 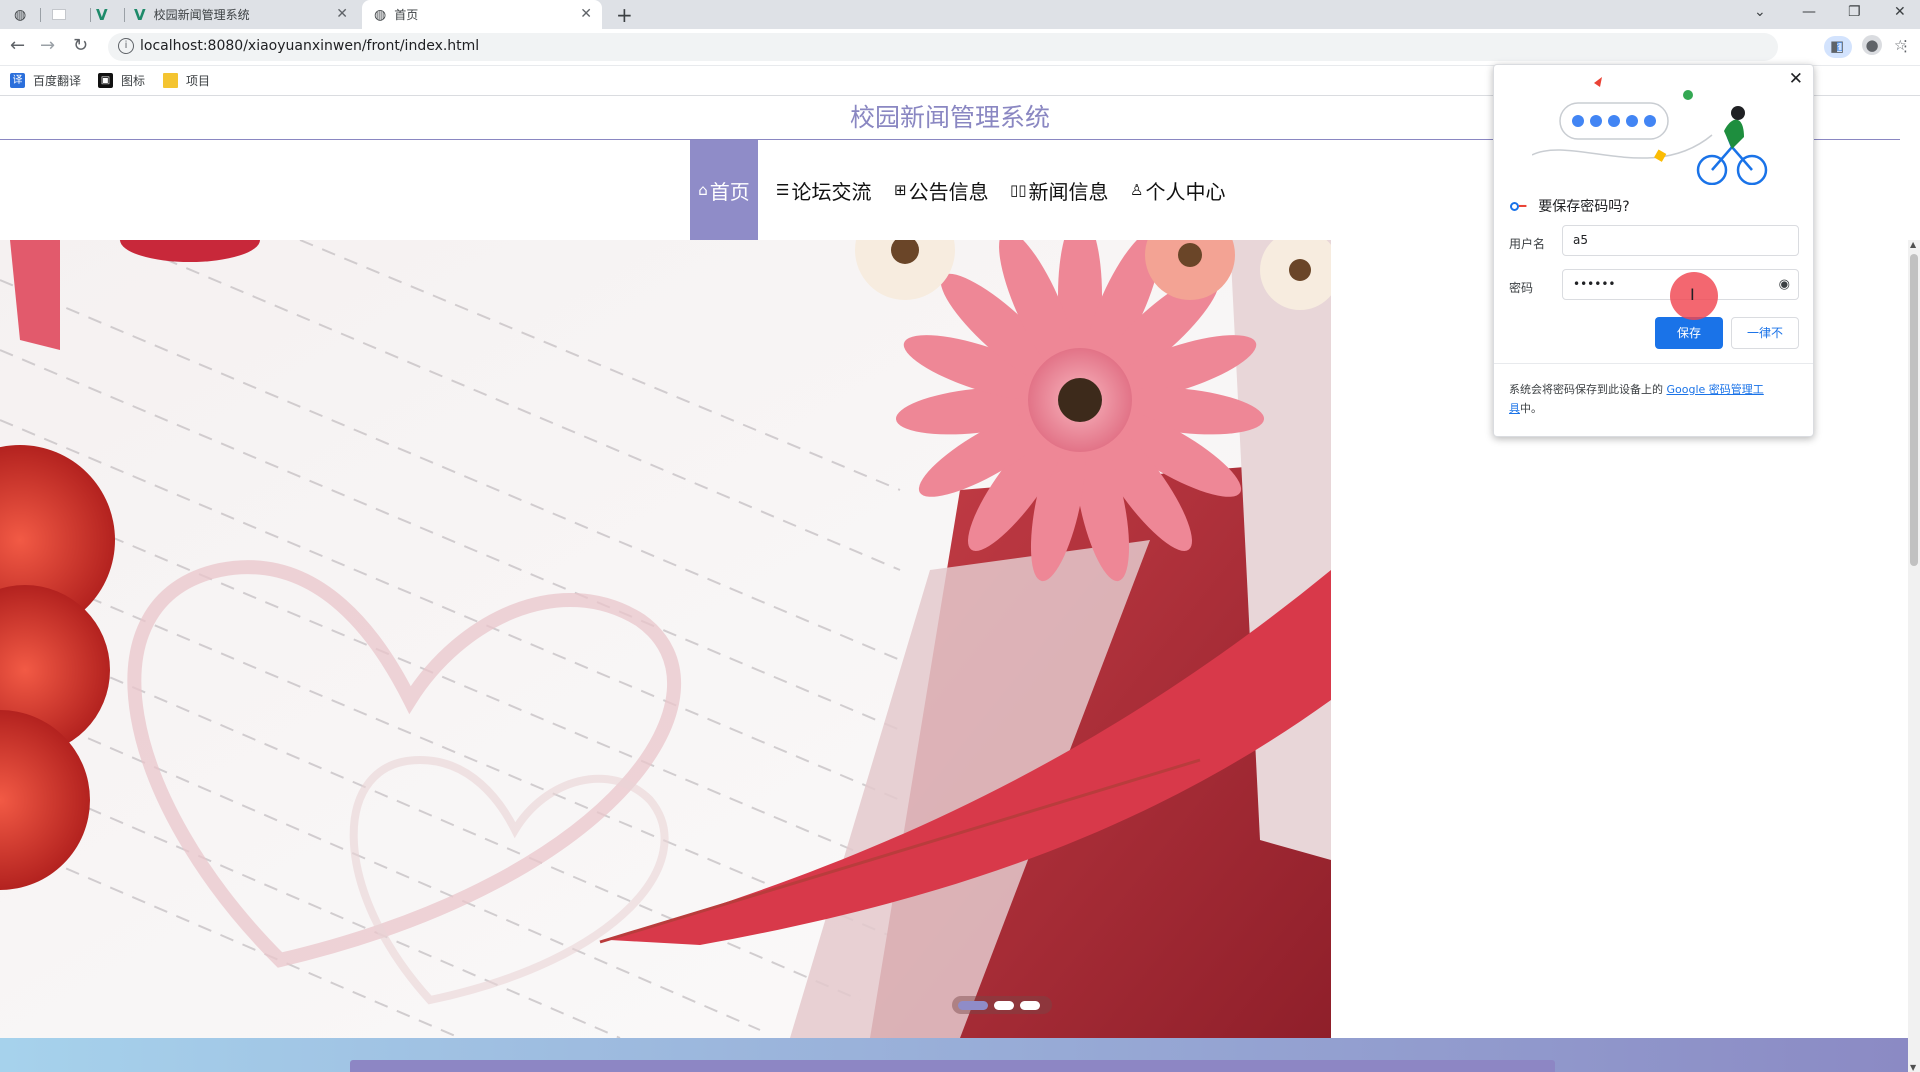 I want to click on tab-4: V 校园新闻管理系统 ✕, so click(x=246, y=14).